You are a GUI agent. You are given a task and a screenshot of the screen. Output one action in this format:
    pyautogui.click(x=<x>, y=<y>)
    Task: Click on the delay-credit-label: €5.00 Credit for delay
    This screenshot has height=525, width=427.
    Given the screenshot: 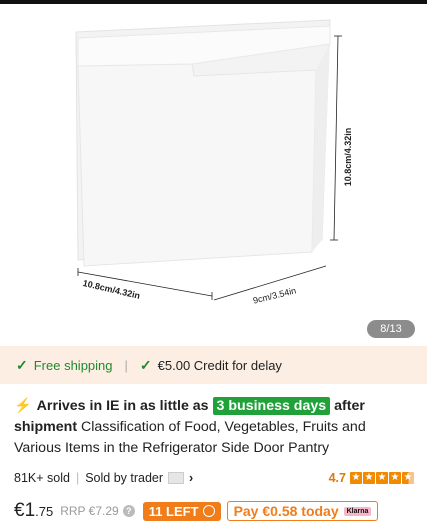 What is the action you would take?
    pyautogui.click(x=219, y=365)
    